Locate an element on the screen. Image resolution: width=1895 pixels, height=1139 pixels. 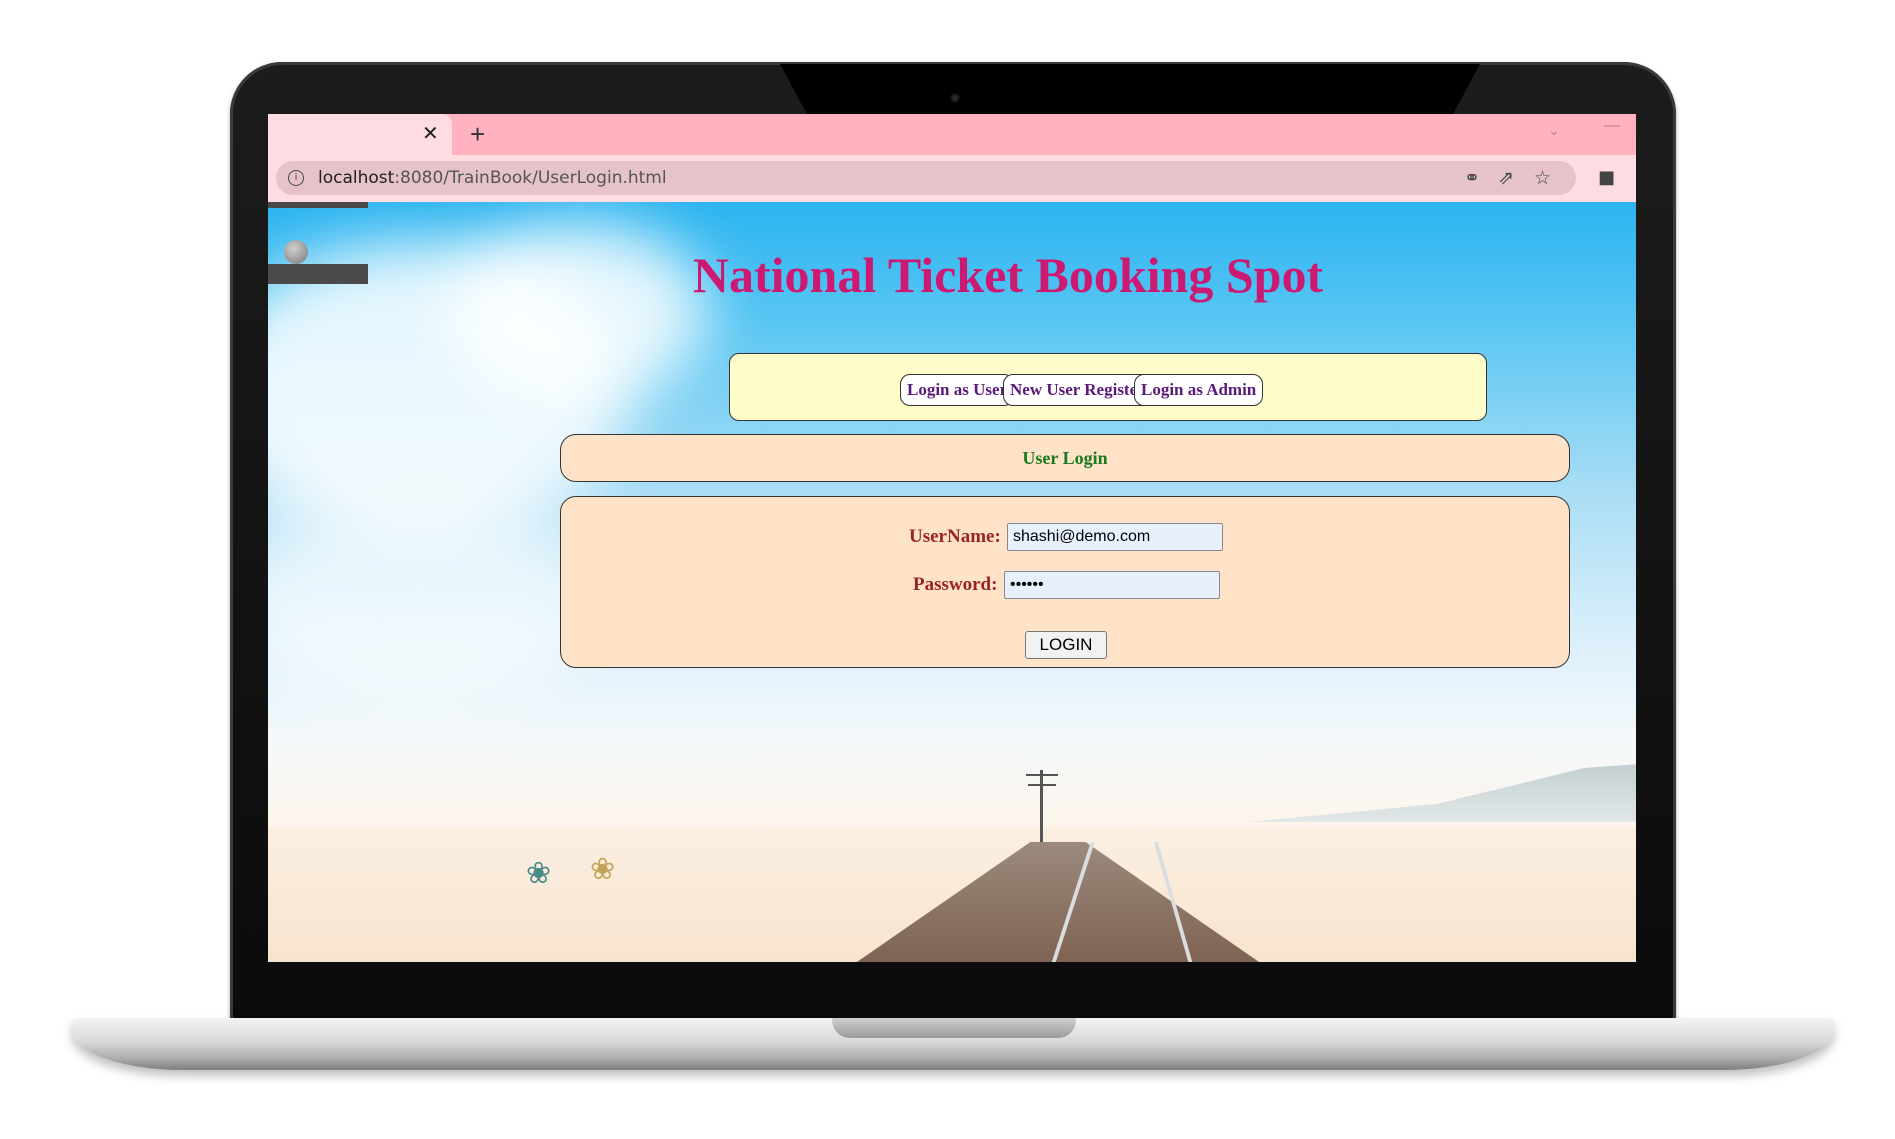
decor-shelf is located at coordinates (318, 205).